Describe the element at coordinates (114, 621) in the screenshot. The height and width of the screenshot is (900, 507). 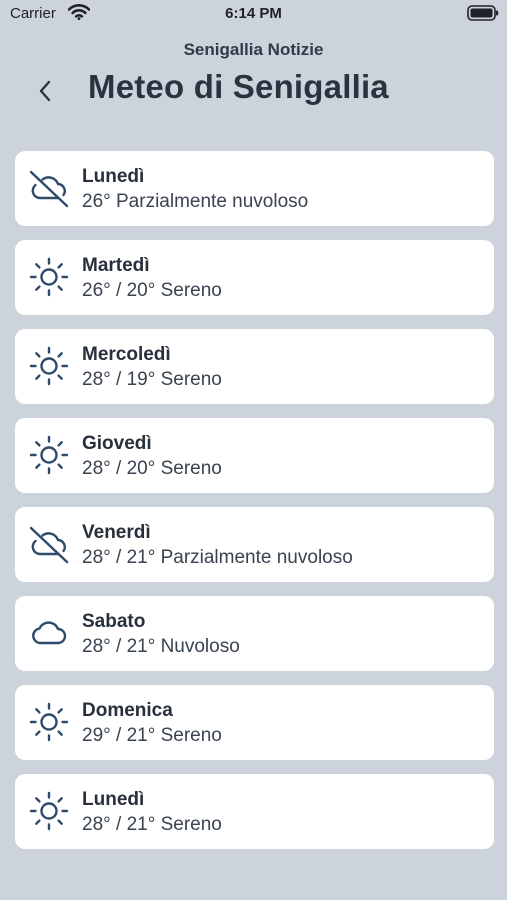
I see `forecast-day: Sabato` at that location.